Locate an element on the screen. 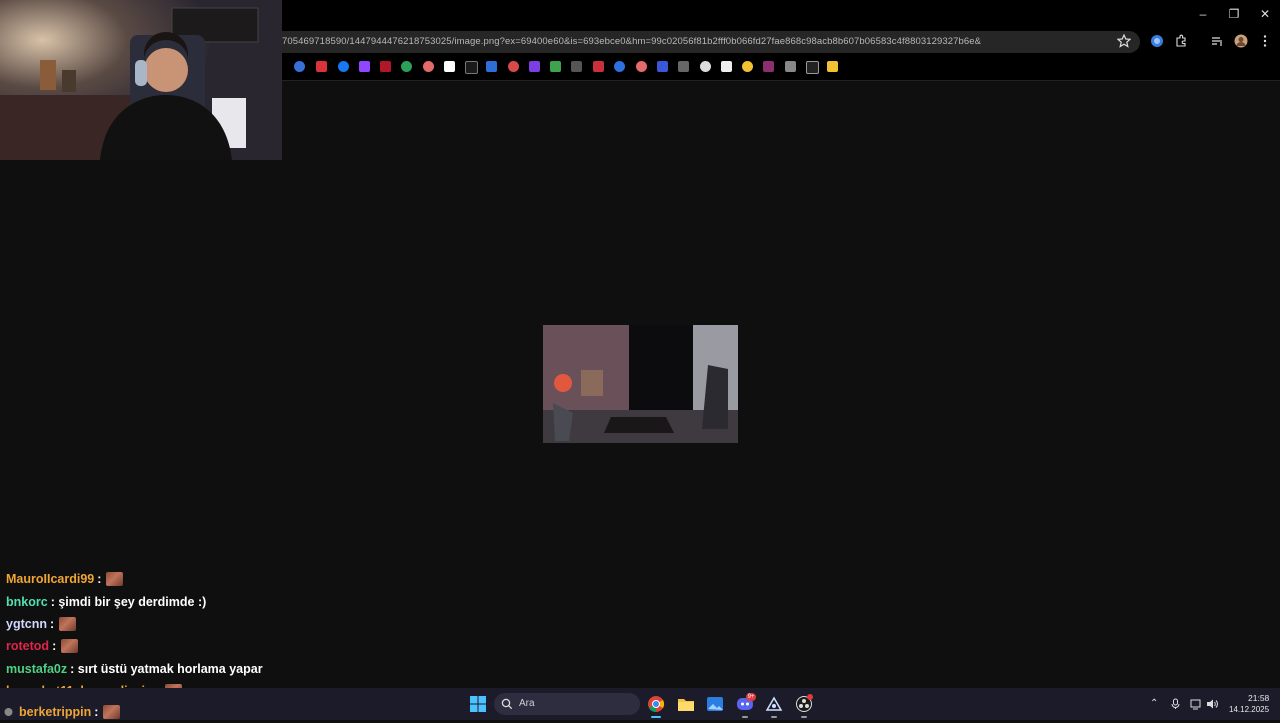  media-control-icon is located at coordinates (1217, 41).